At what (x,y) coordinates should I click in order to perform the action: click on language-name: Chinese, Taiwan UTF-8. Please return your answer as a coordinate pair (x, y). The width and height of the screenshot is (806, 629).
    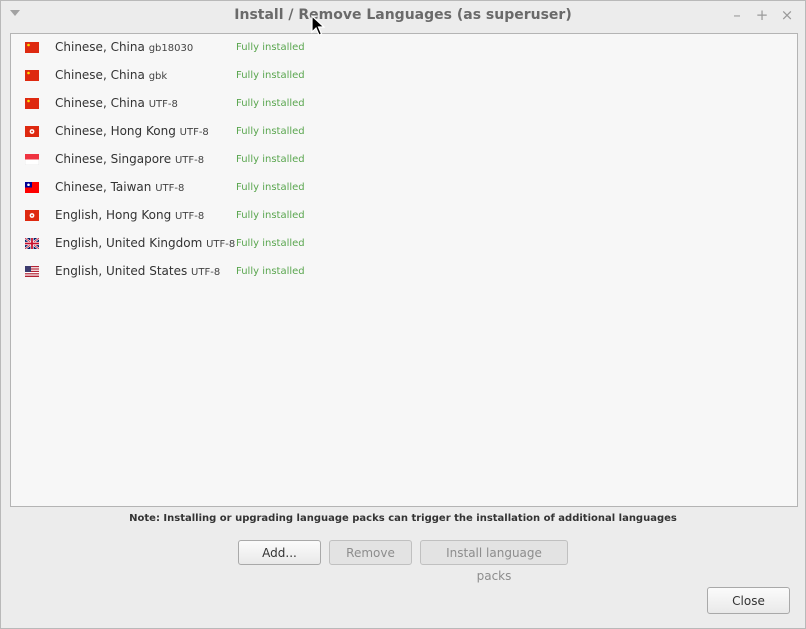
    Looking at the image, I should click on (120, 187).